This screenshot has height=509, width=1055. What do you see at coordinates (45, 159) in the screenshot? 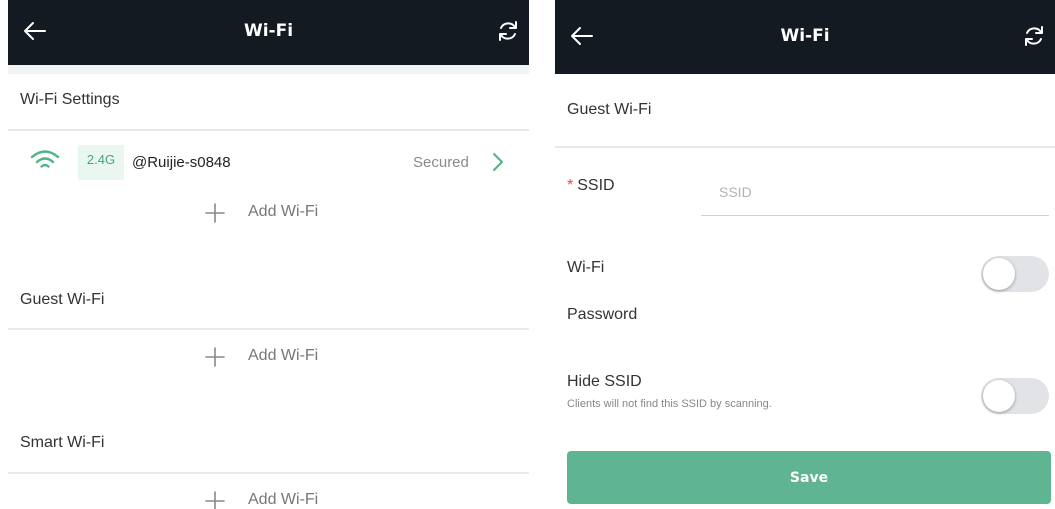
I see `wifi-icon` at bounding box center [45, 159].